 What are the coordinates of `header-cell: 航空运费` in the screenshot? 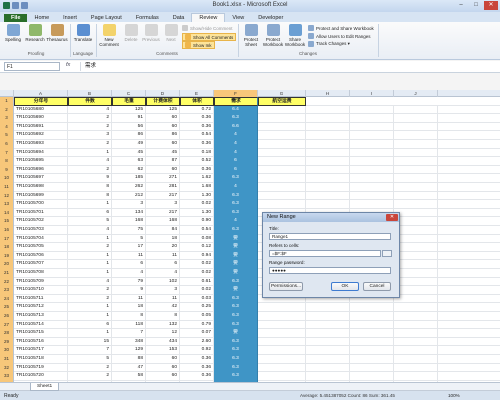 It's located at (282, 101).